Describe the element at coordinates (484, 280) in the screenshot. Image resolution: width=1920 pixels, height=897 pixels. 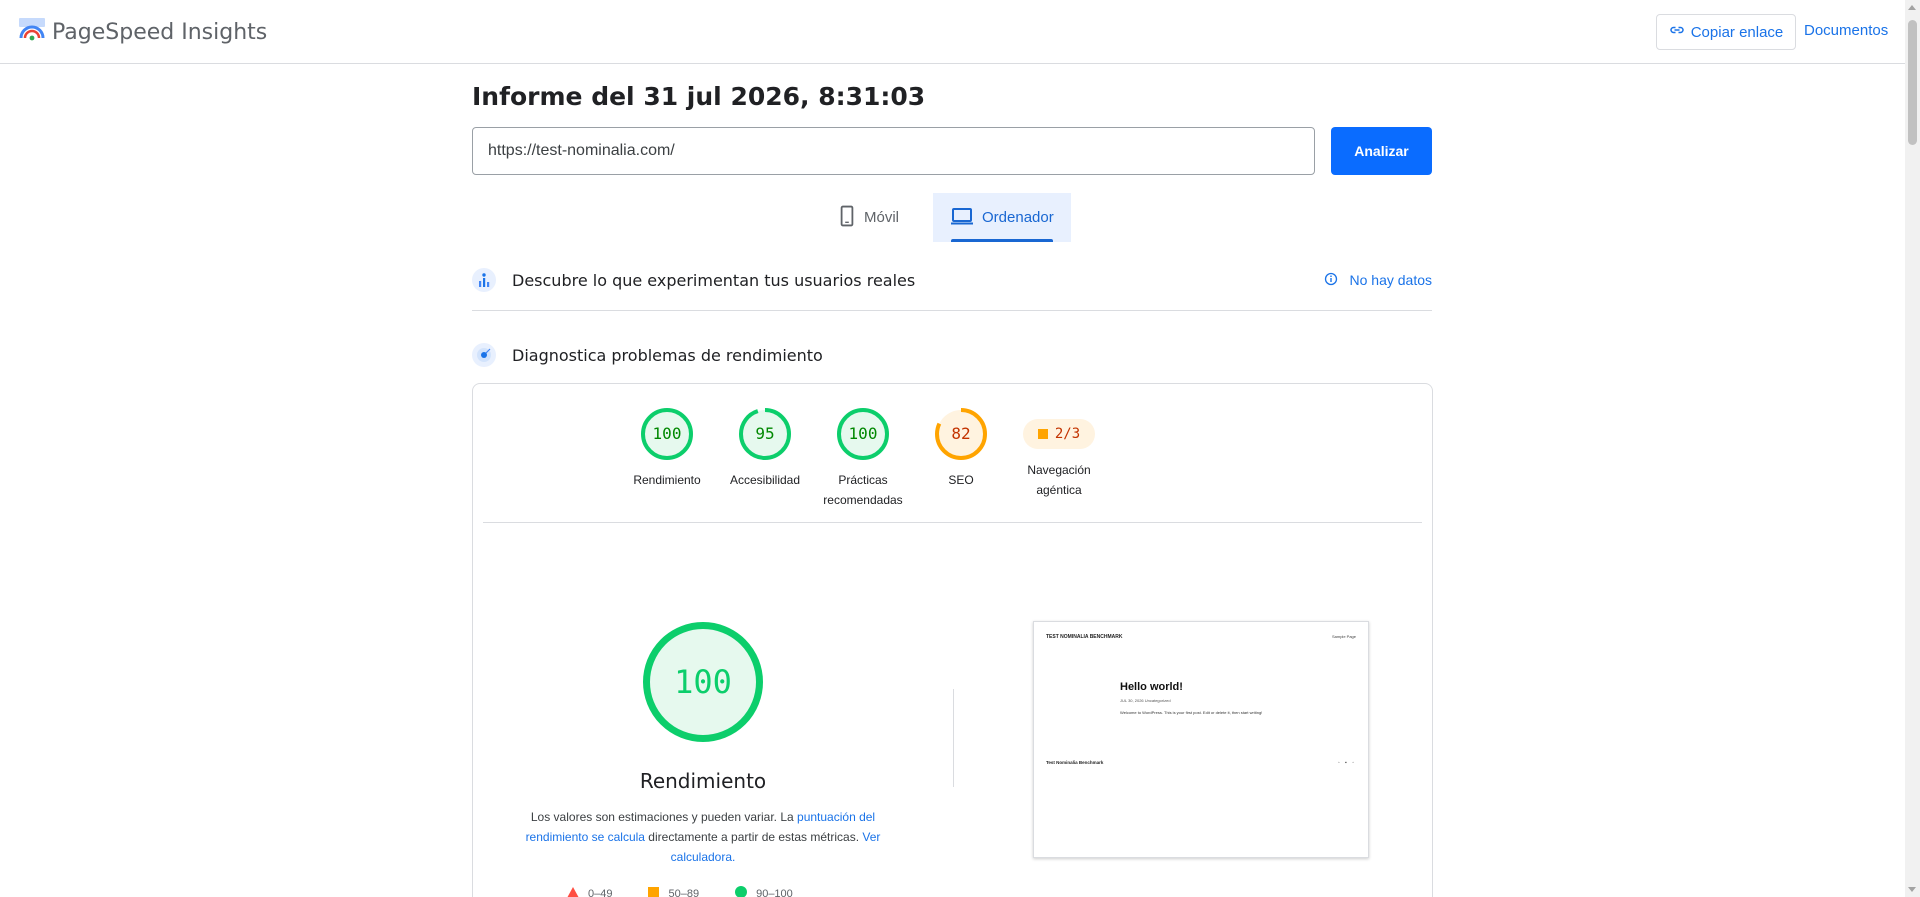
I see `users-chart-icon` at that location.